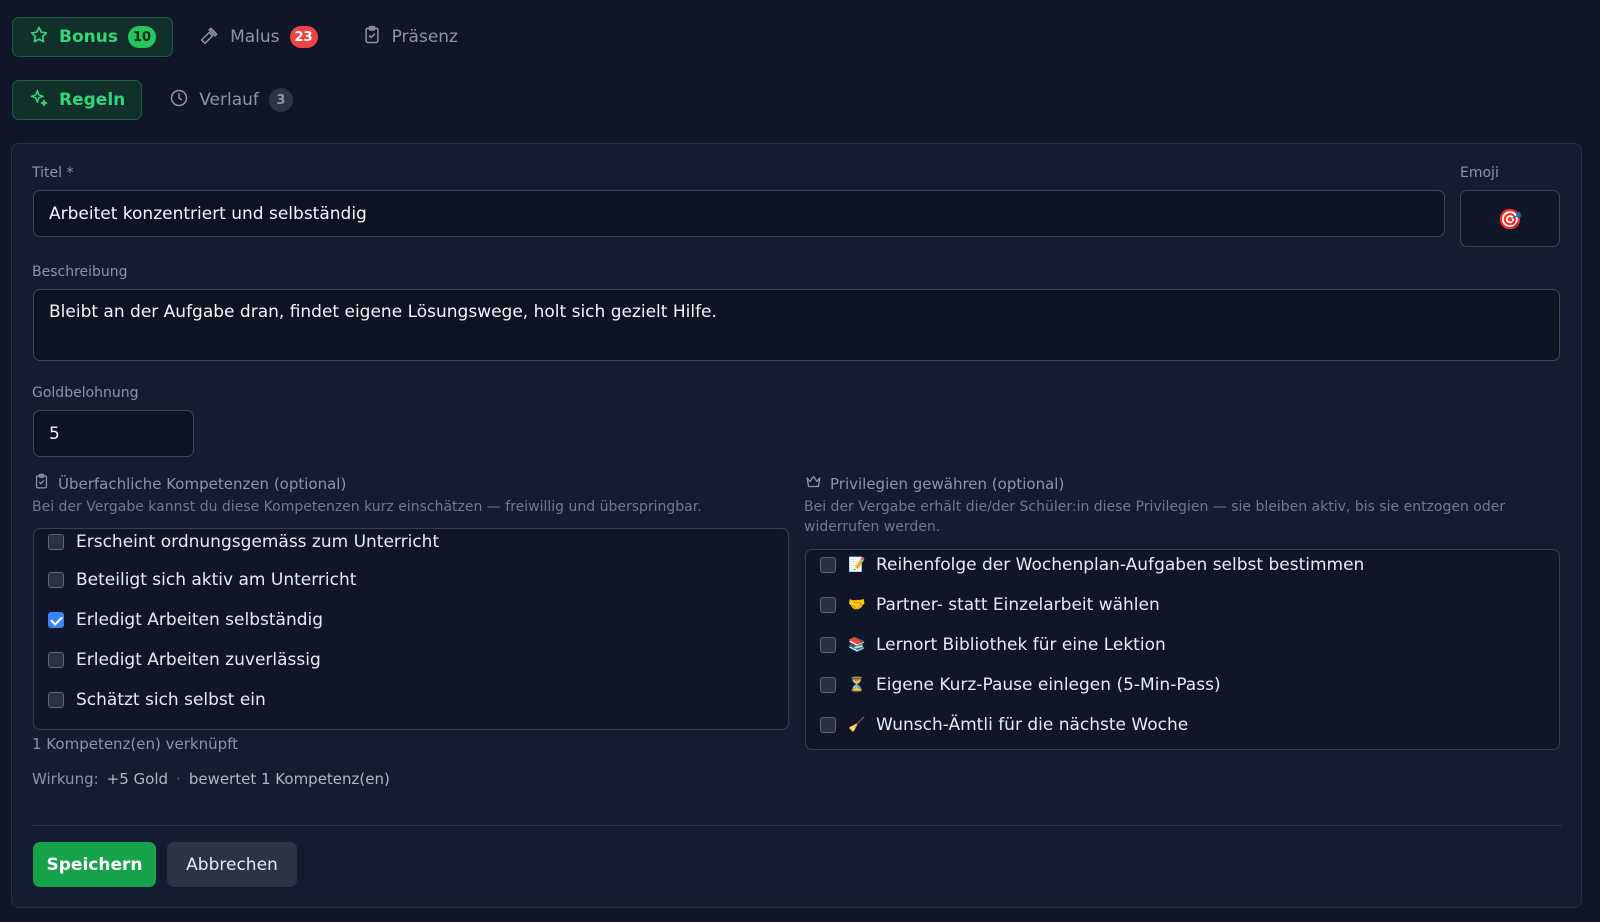  Describe the element at coordinates (1018, 605) in the screenshot. I see `privilege-label: Partner- statt Einzelarbeit wählen` at that location.